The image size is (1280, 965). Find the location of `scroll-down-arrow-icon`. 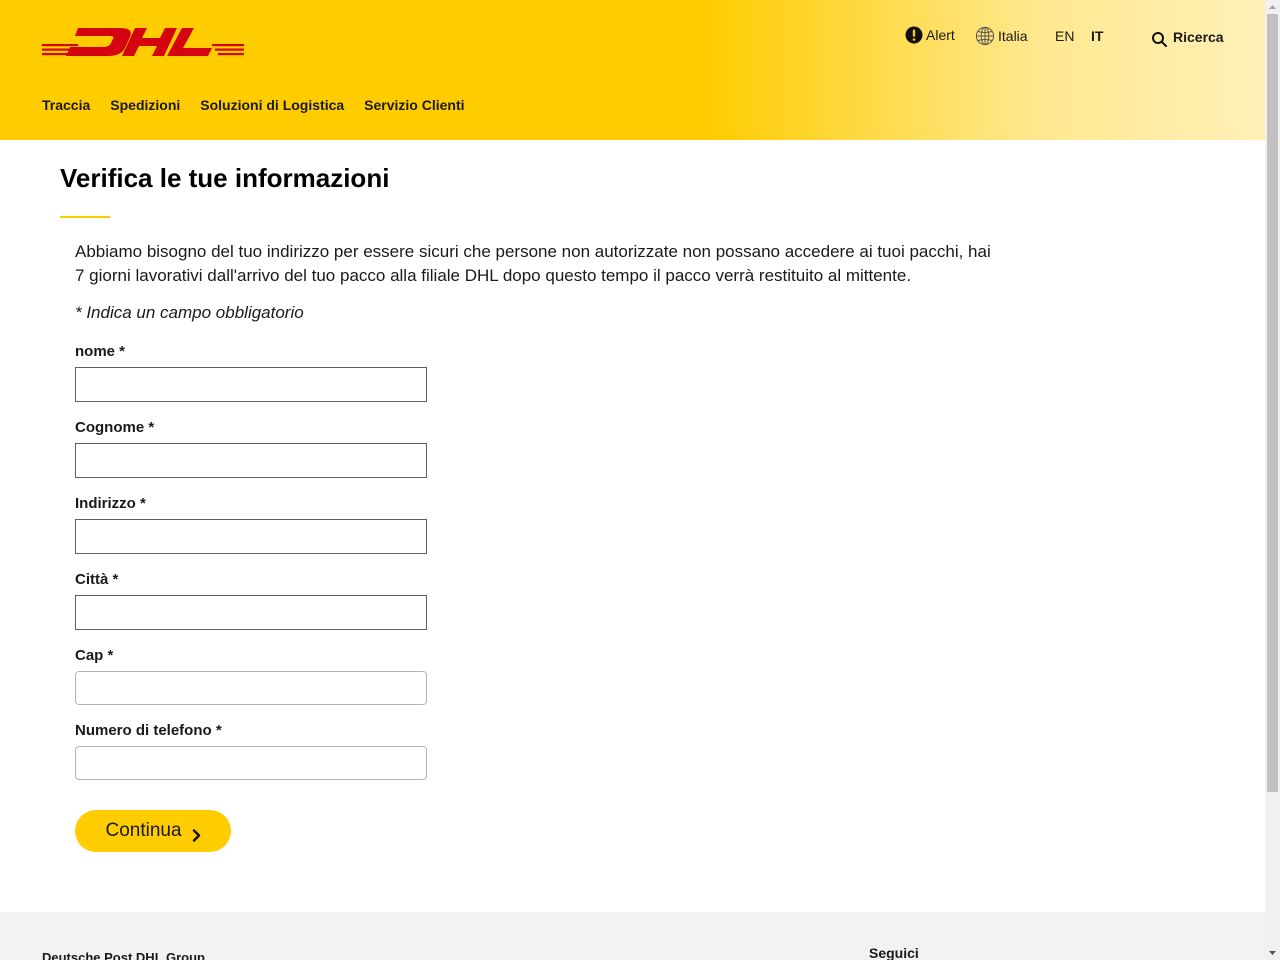

scroll-down-arrow-icon is located at coordinates (1272, 953).